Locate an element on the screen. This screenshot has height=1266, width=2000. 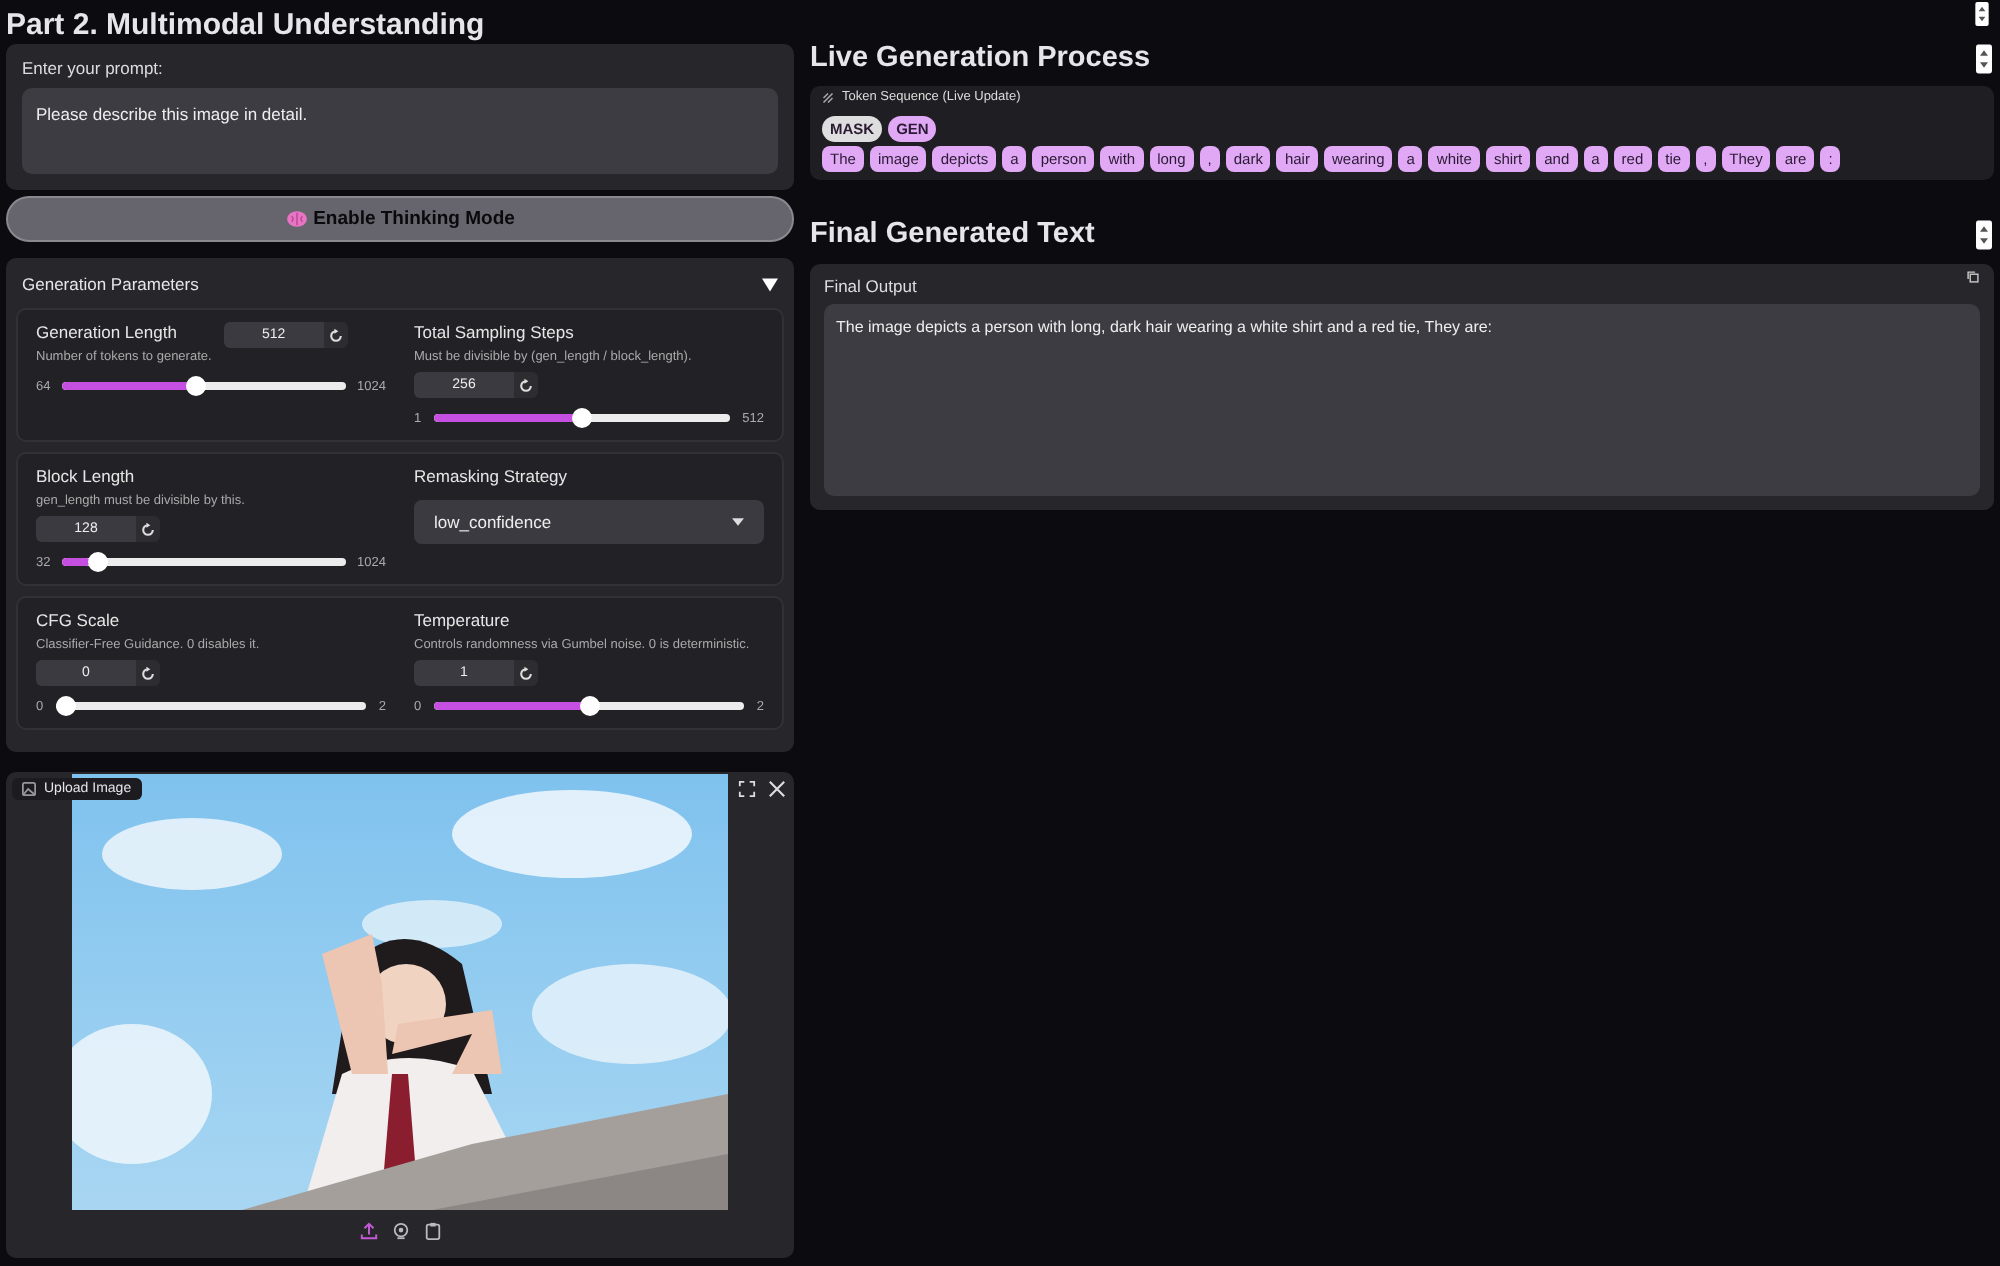
fullscreen-icon is located at coordinates (747, 789).